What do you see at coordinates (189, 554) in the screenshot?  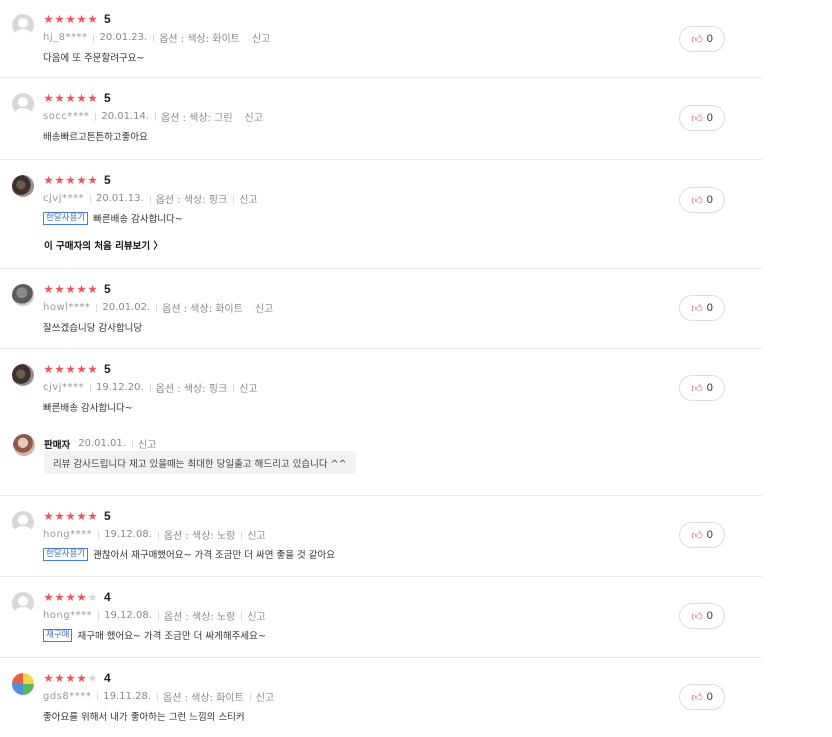 I see `review-text-line: 한달사용기 괜찮아서 재구매했어요~ 가격 조금만 더 싸면 좋을 것 같아요` at bounding box center [189, 554].